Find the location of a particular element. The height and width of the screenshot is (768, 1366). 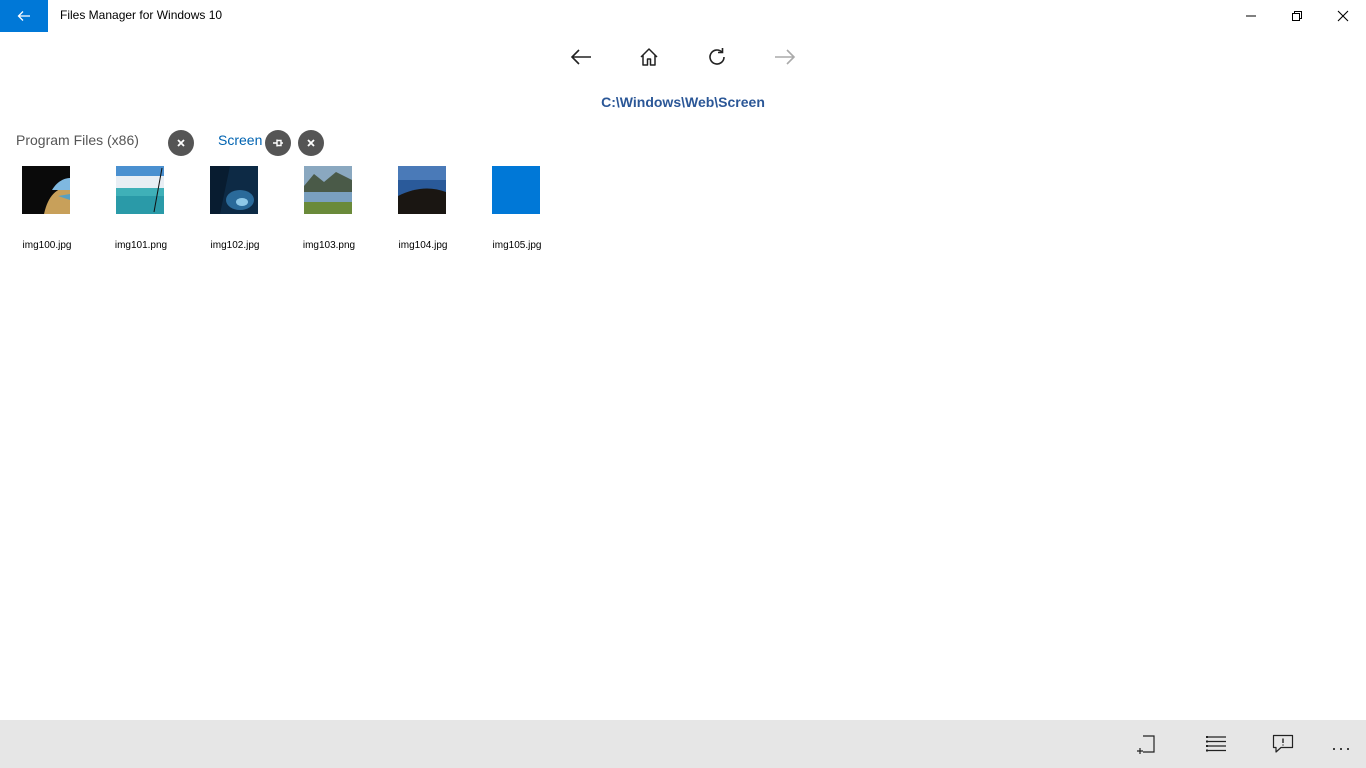

app-back-button is located at coordinates (24, 16).